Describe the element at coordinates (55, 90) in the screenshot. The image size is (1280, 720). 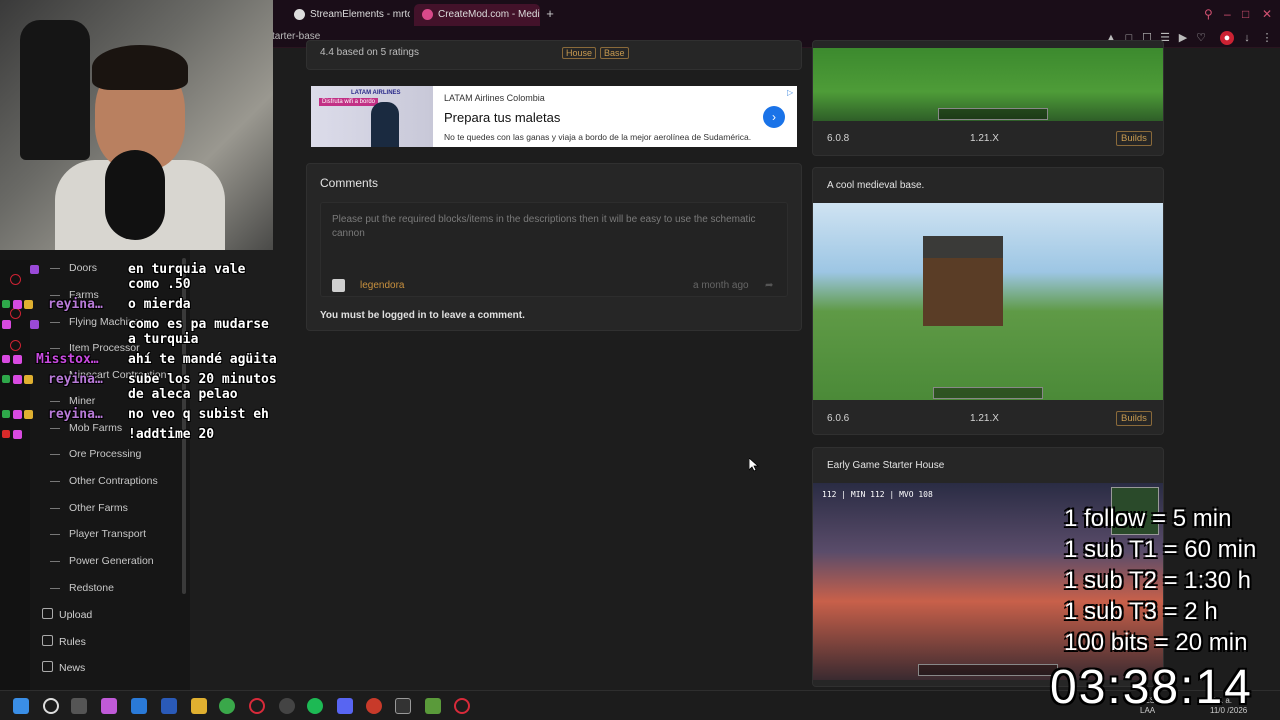
I see `gaming-chair` at that location.